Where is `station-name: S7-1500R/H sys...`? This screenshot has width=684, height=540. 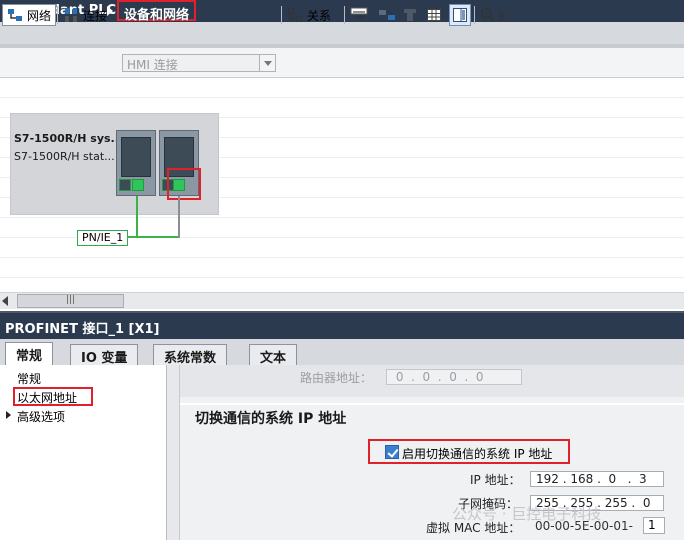 station-name: S7-1500R/H sys... is located at coordinates (68, 138).